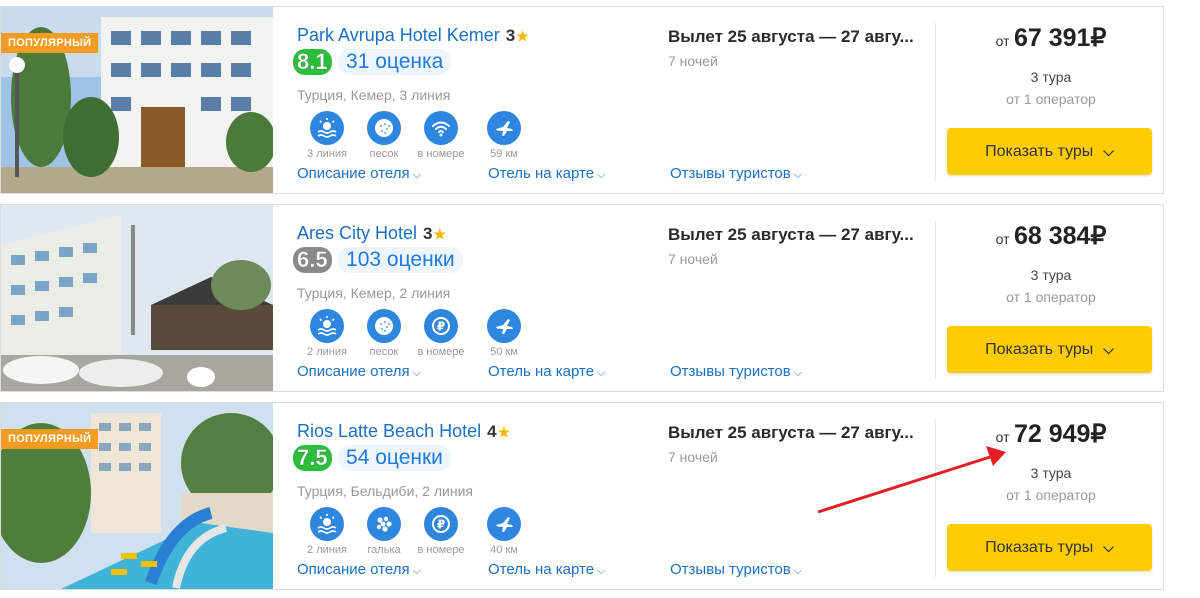 Image resolution: width=1200 pixels, height=598 pixels. Describe the element at coordinates (384, 524) in the screenshot. I see `pebble-icon` at that location.